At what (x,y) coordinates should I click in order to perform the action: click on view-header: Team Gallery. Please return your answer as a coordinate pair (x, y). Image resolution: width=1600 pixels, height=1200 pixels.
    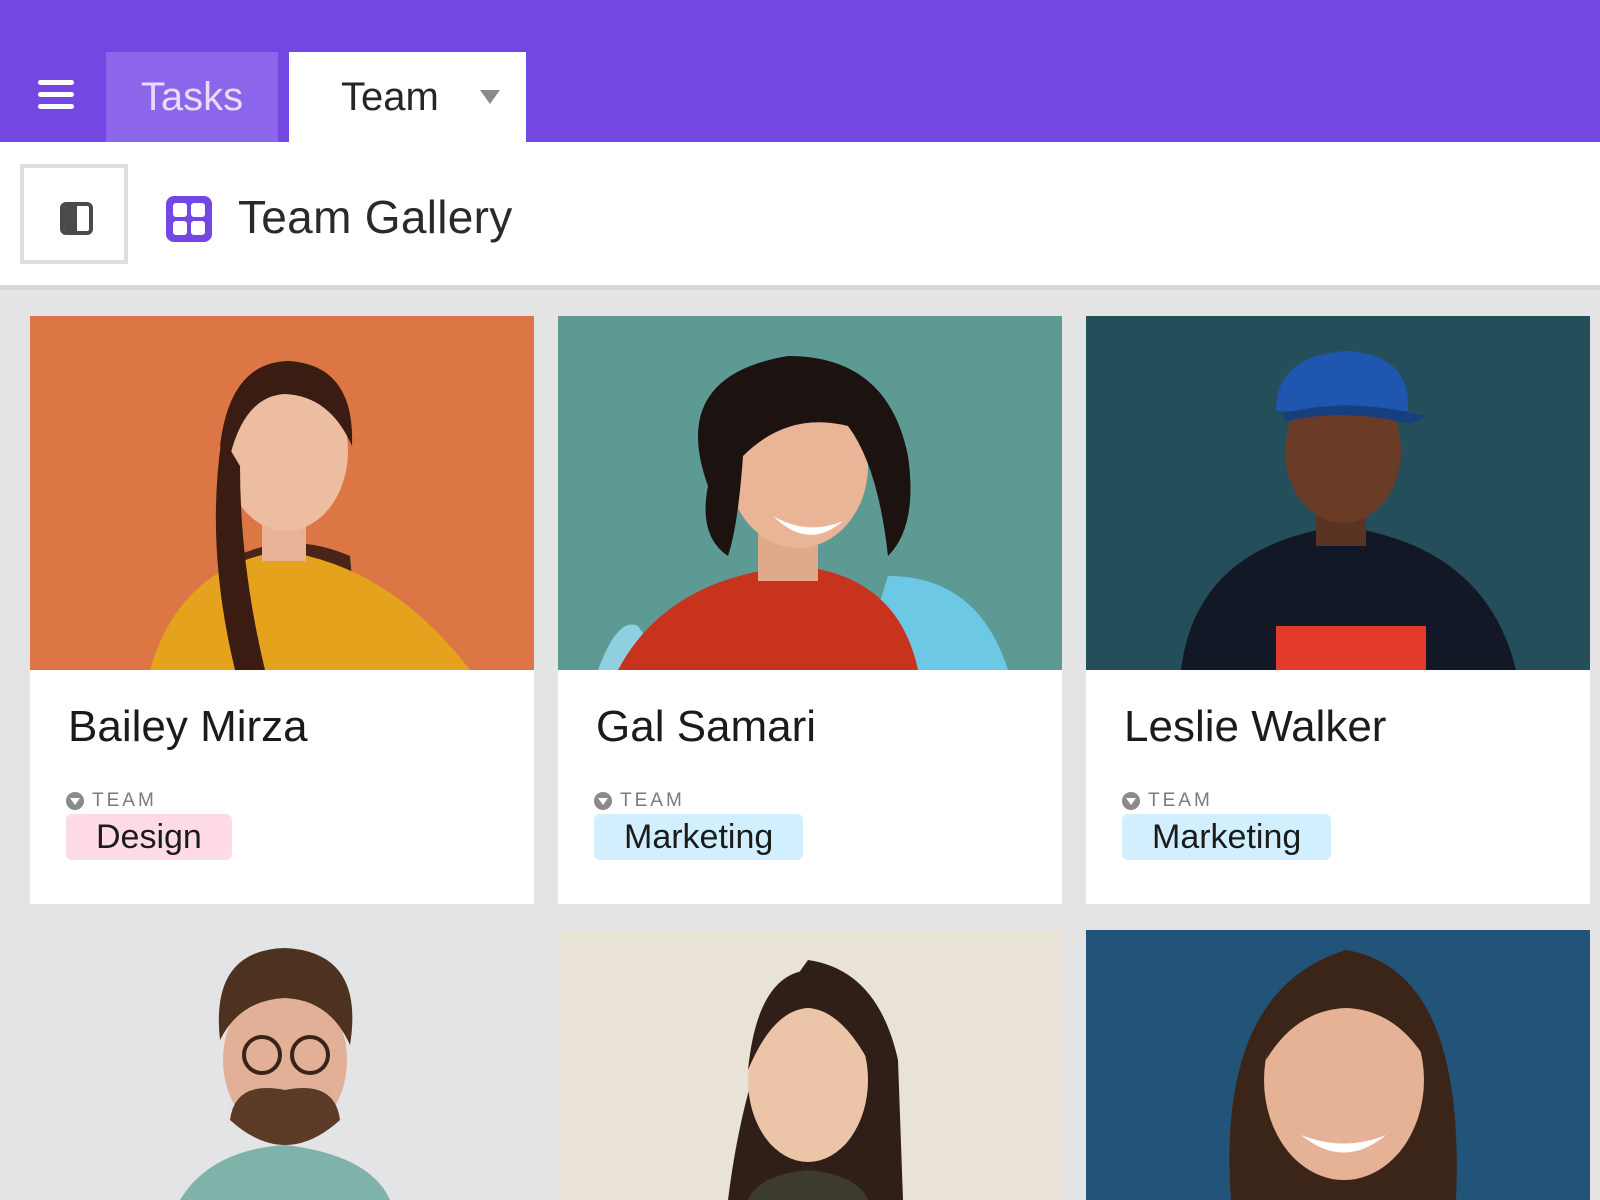
    Looking at the image, I should click on (800, 216).